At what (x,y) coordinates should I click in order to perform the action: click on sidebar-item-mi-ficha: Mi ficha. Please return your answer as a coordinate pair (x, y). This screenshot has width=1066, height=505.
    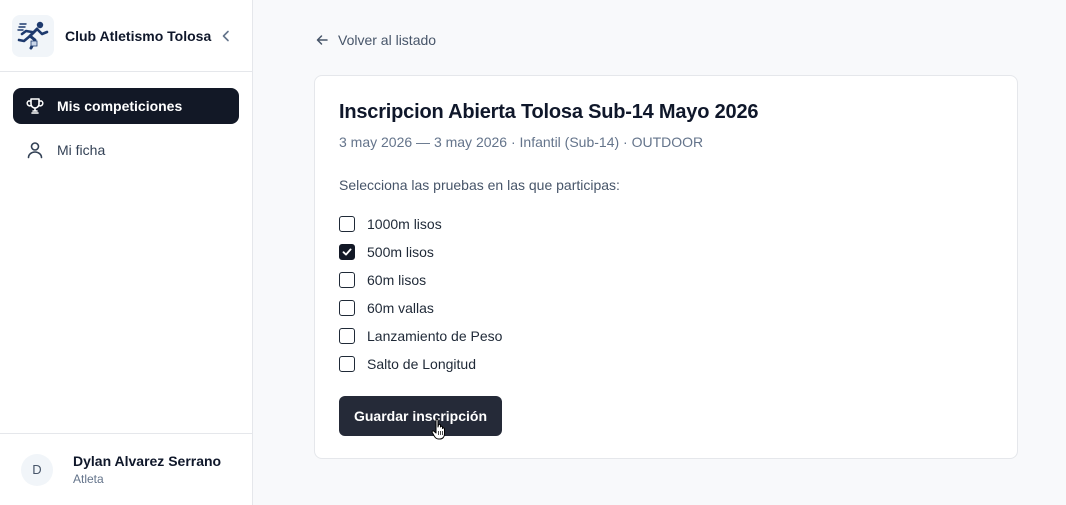
    Looking at the image, I should click on (126, 150).